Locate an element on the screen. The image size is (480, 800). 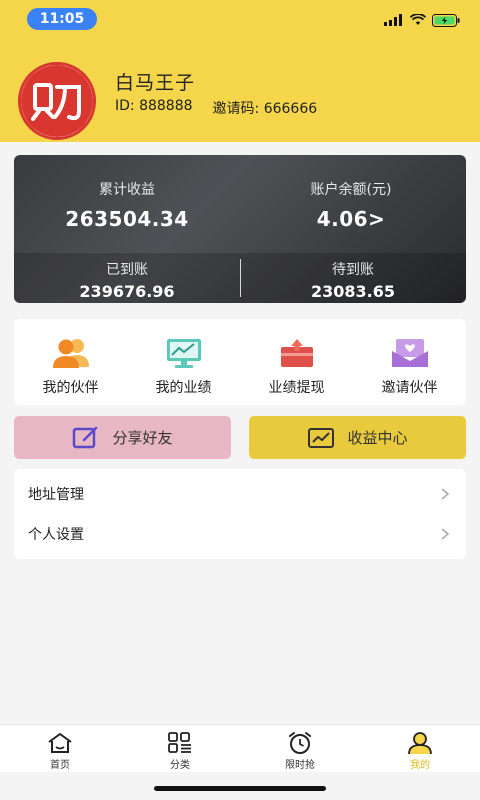
grid-item-label: 我的伙伴 is located at coordinates (70, 388).